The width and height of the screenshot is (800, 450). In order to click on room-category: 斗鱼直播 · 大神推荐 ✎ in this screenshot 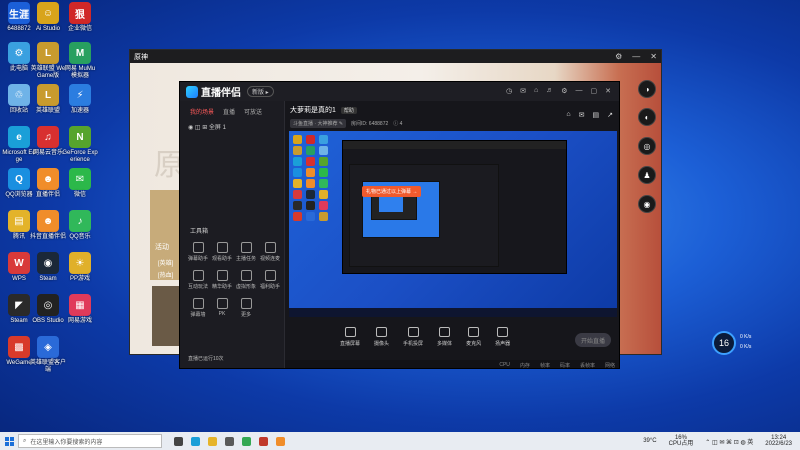, I will do `click(318, 123)`.